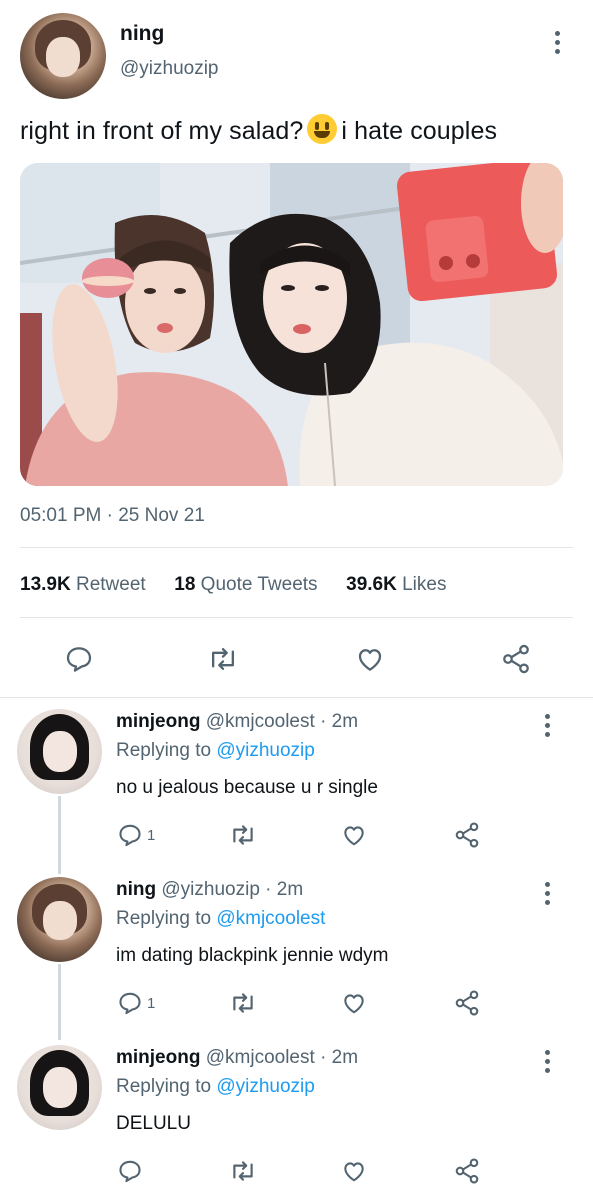  What do you see at coordinates (153, 1123) in the screenshot?
I see `reply-text: DELULU` at bounding box center [153, 1123].